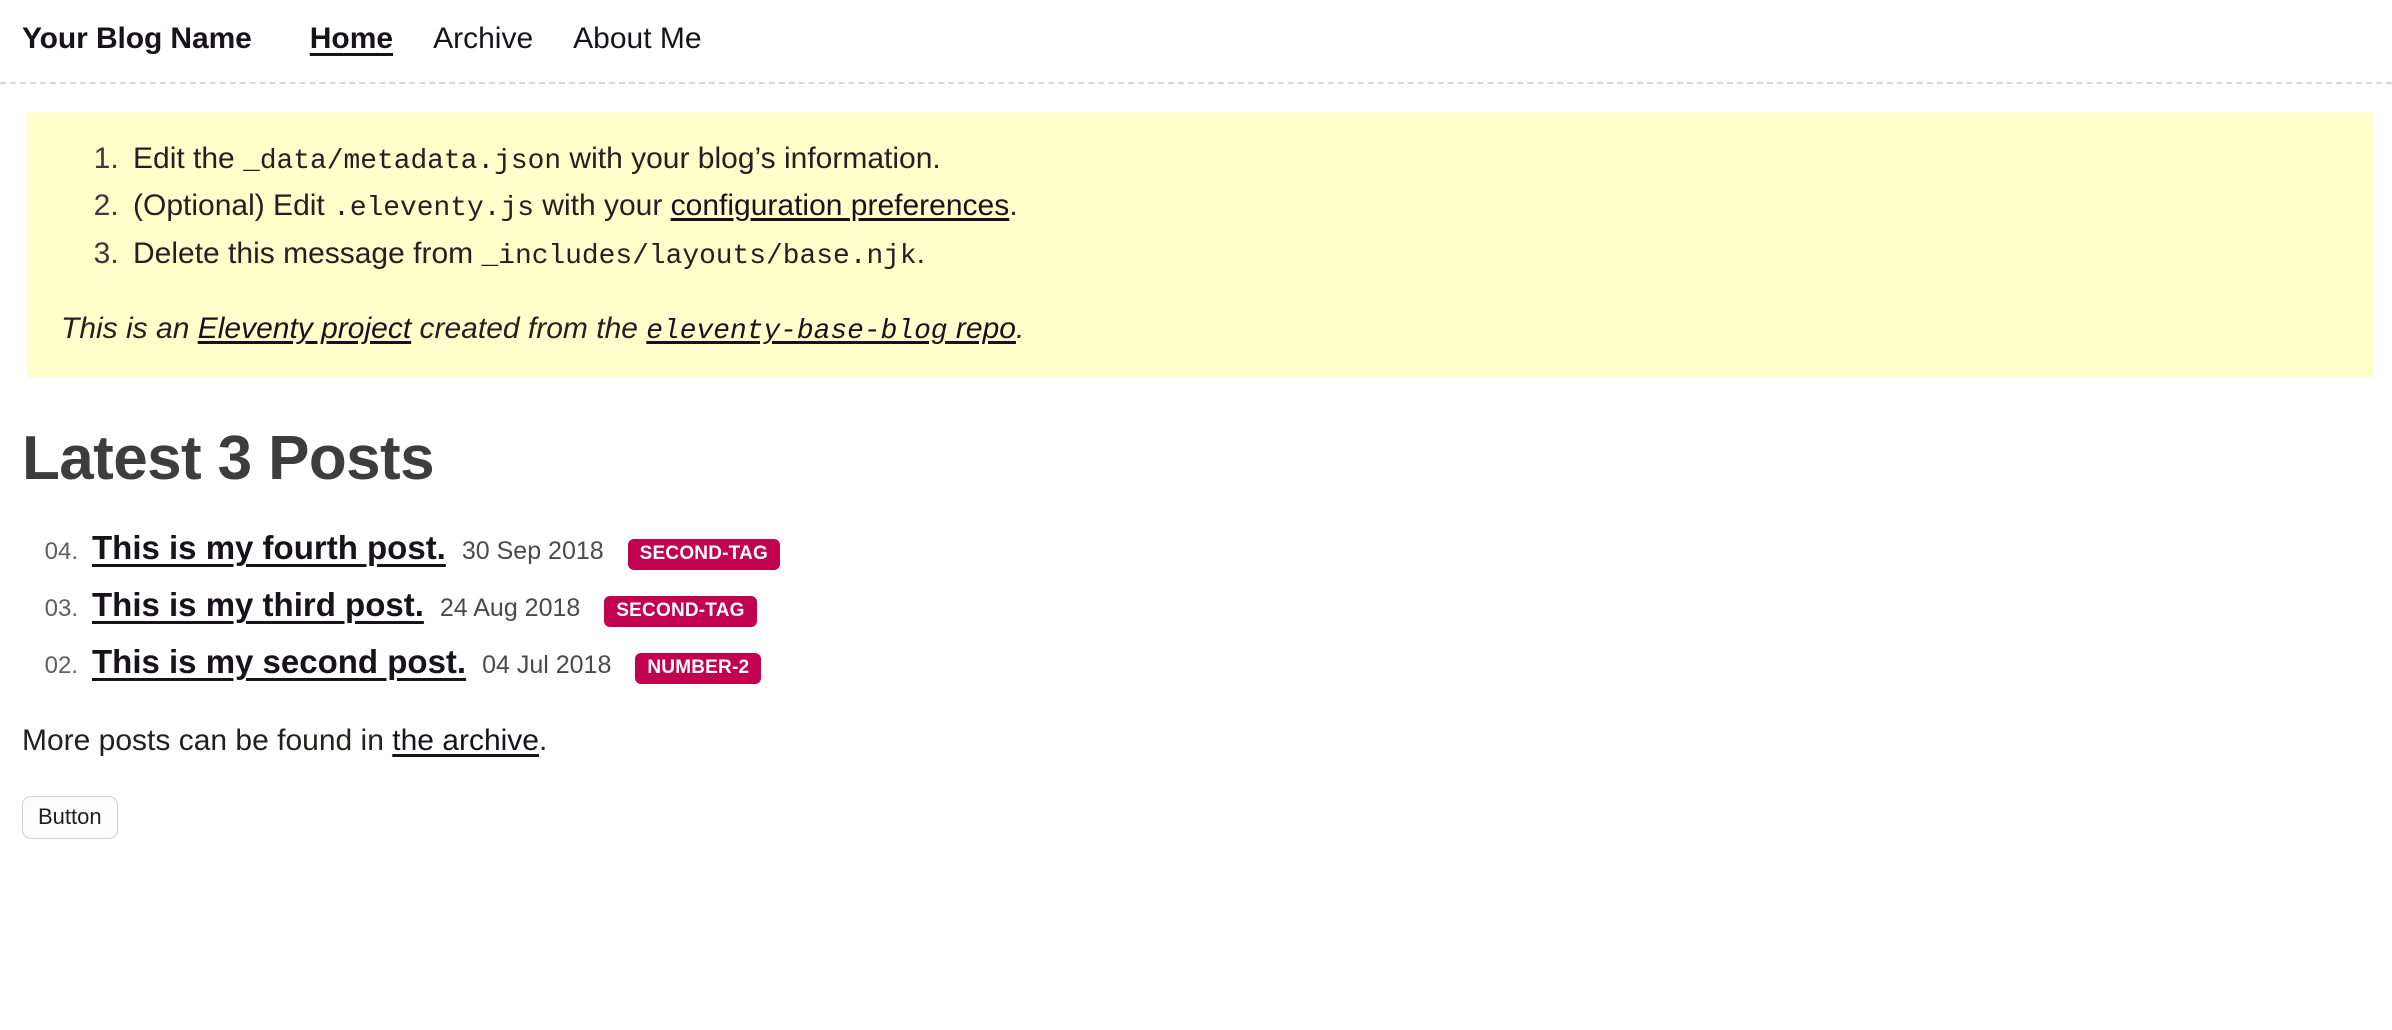 This screenshot has width=2392, height=1030. I want to click on step-2-mid: with your, so click(602, 206).